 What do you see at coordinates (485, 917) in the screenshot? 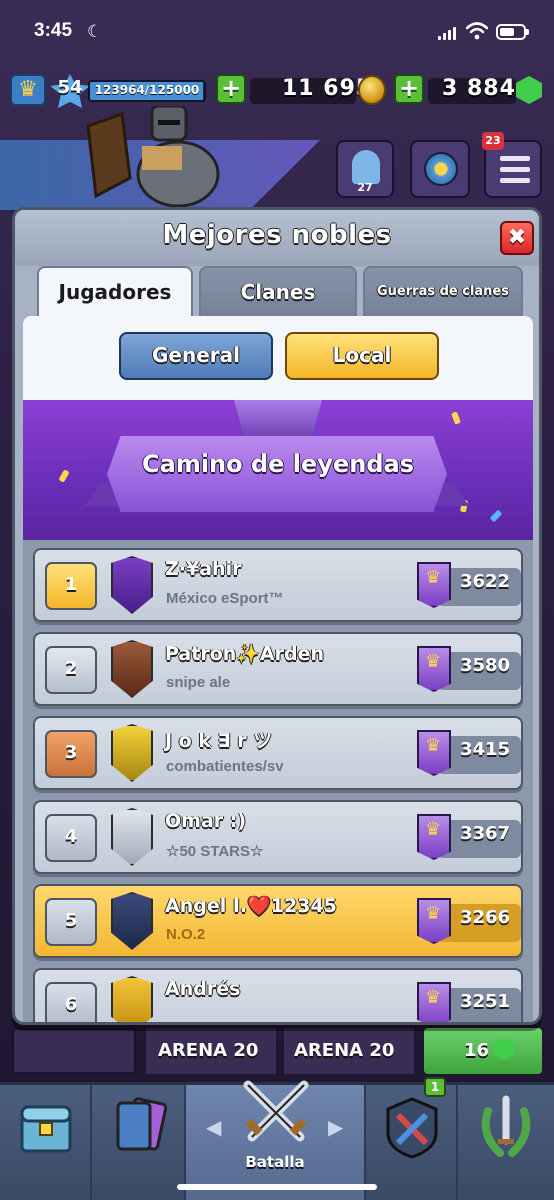
I see `trophy-value: 3266` at bounding box center [485, 917].